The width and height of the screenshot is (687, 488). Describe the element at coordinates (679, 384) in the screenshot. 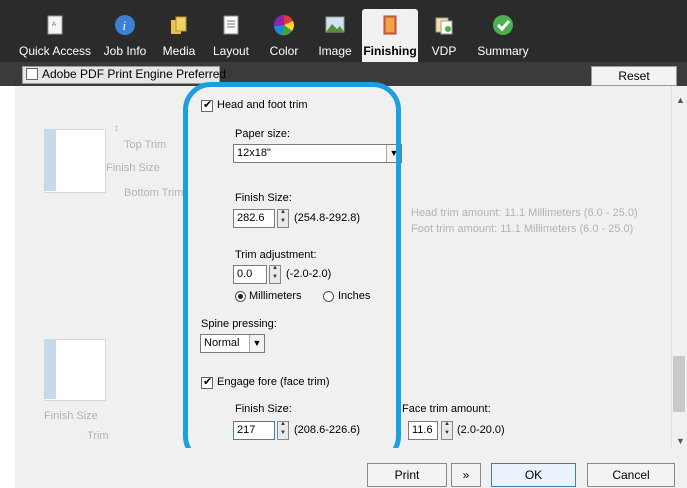

I see `scrollbar-thumb` at that location.